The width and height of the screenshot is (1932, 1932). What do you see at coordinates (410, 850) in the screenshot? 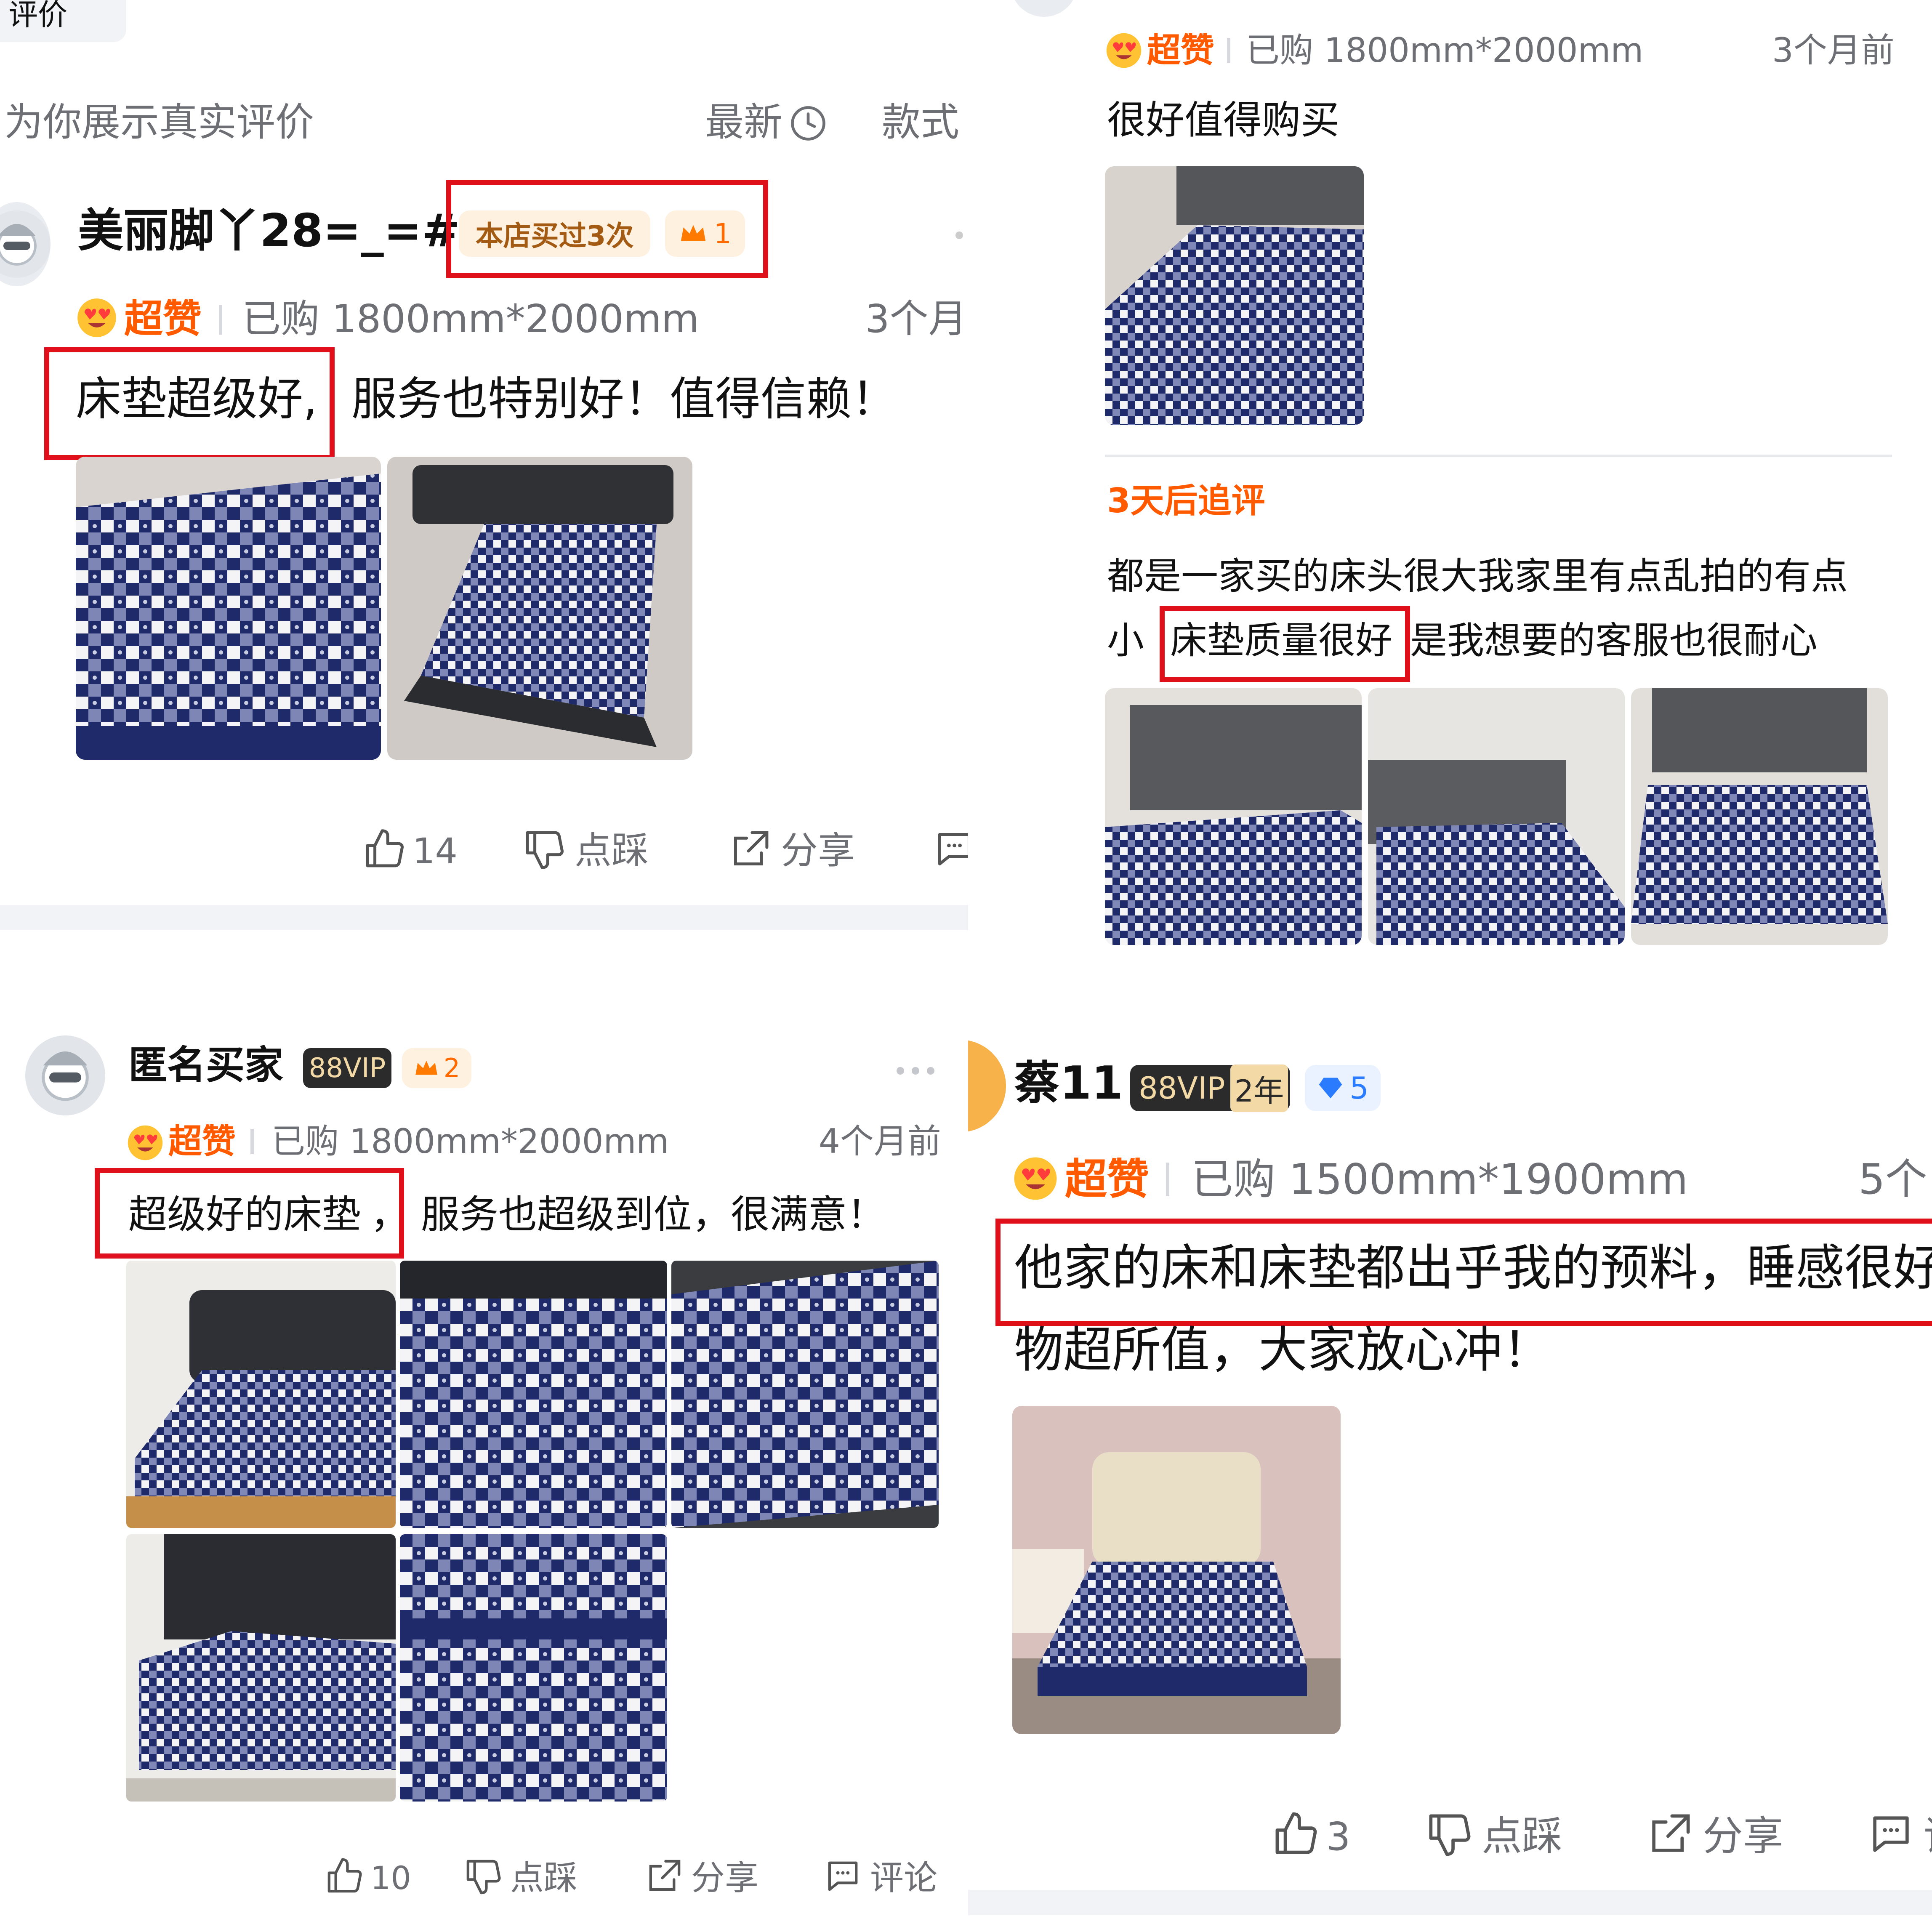
I see `like-button: 14` at bounding box center [410, 850].